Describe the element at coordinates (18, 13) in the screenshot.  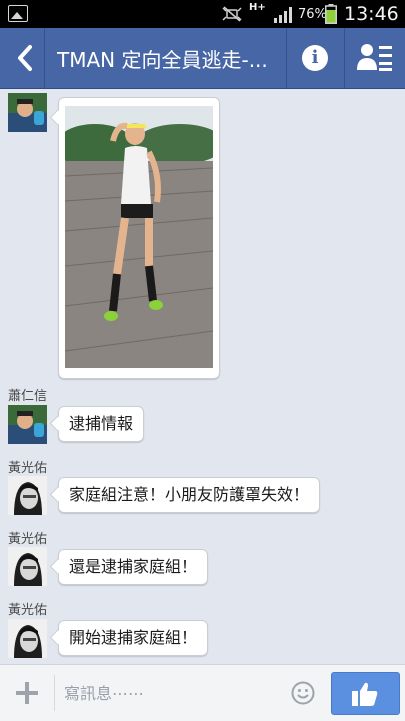
I see `gallery-icon` at that location.